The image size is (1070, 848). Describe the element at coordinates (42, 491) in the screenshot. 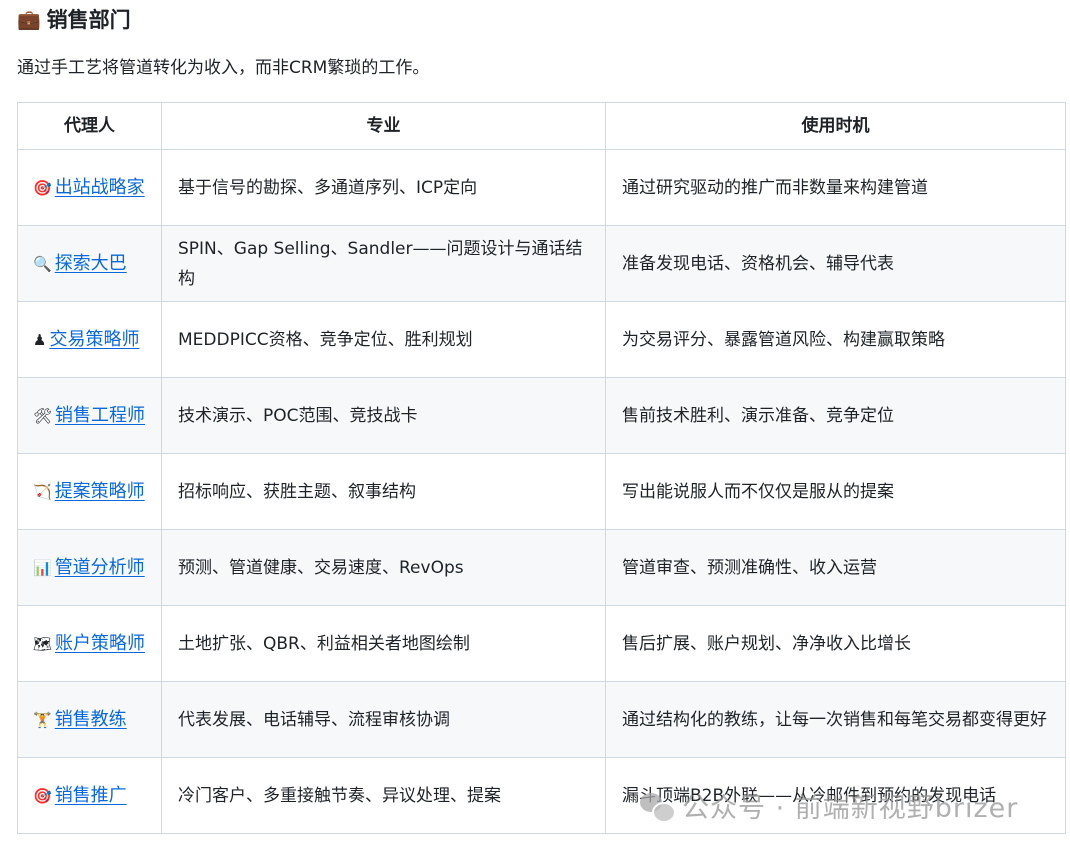

I see `bow-arrow-icon: 🏹` at that location.